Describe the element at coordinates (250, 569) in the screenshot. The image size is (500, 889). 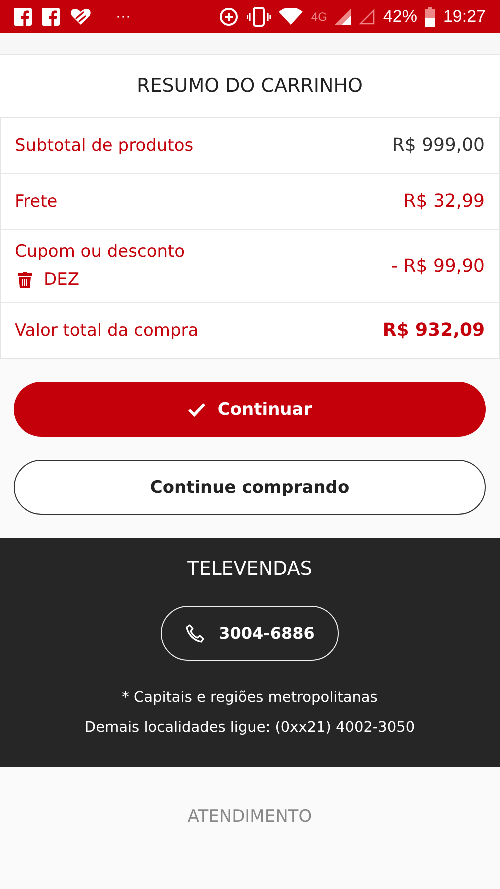
I see `panel-title: TELEVENDAS` at that location.